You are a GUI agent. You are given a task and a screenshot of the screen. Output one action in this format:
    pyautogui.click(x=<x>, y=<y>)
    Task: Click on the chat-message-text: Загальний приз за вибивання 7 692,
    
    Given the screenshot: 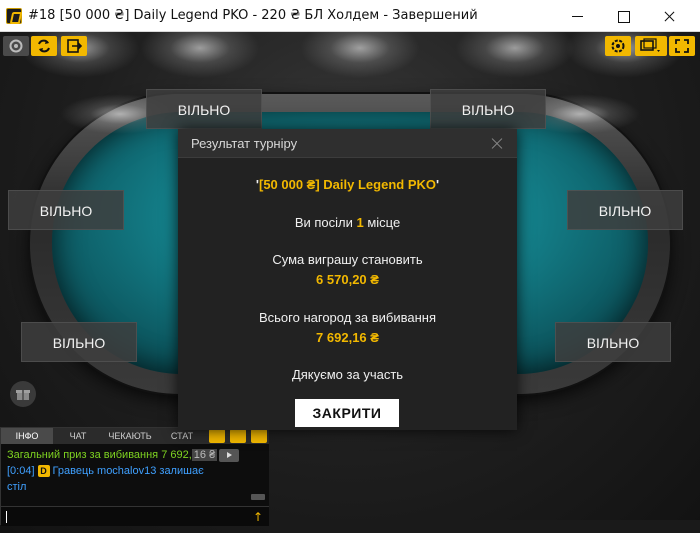 What is the action you would take?
    pyautogui.click(x=99, y=455)
    